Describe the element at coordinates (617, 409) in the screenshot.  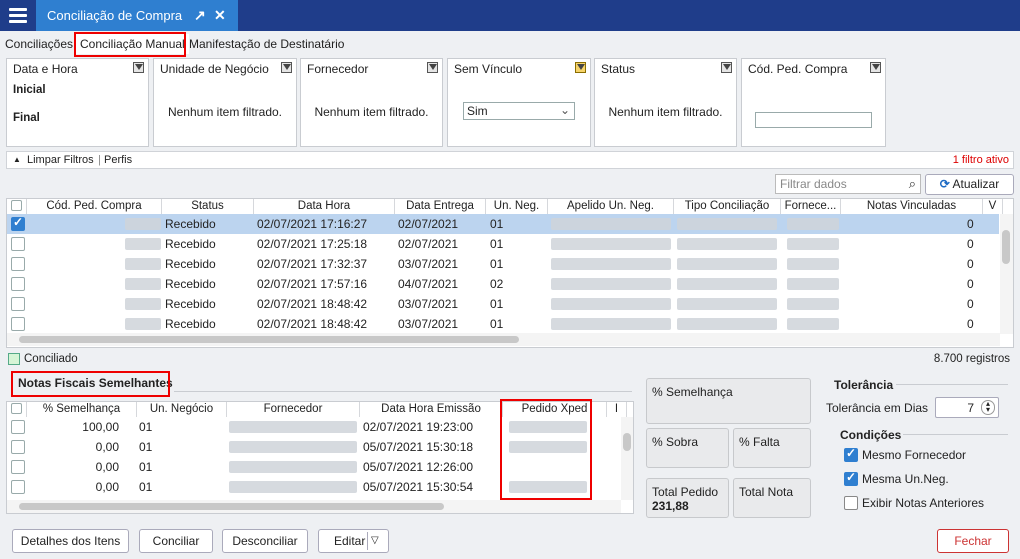
I see `col-header: I` at that location.